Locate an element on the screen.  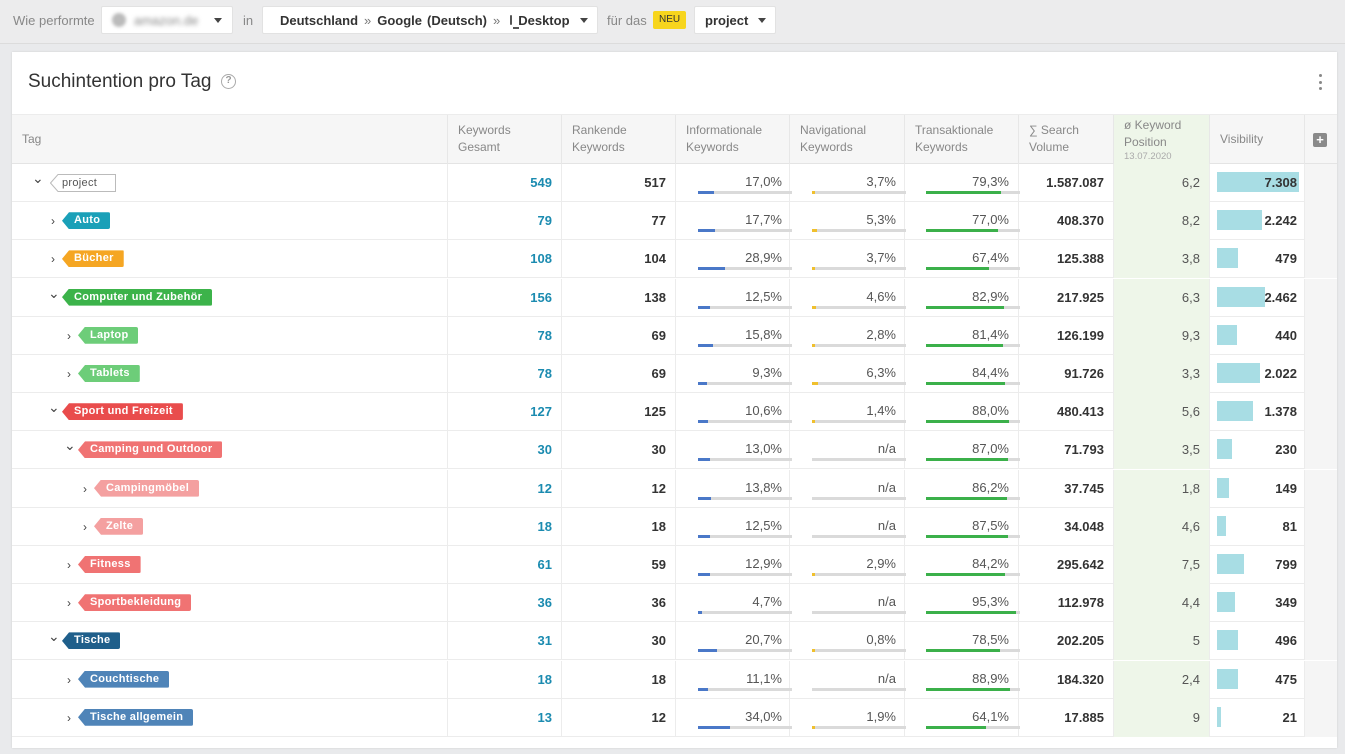
tag-label-b-cher: Bücher is located at coordinates (93, 259).